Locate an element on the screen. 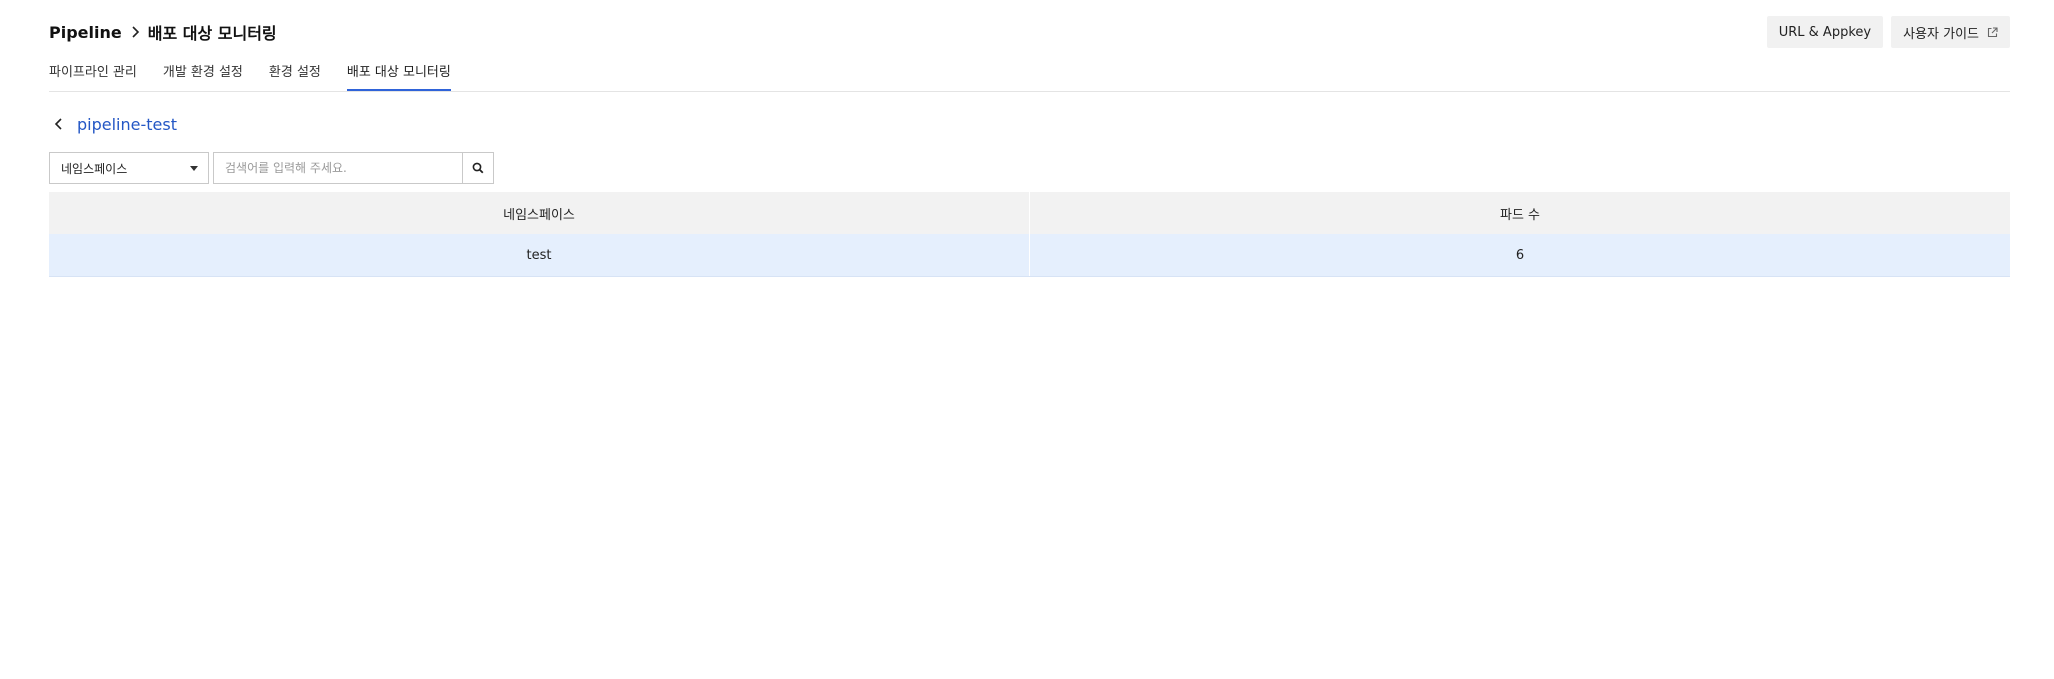 This screenshot has height=679, width=2054. tab-pipeline-management: 파이프라인 관리 is located at coordinates (93, 70).